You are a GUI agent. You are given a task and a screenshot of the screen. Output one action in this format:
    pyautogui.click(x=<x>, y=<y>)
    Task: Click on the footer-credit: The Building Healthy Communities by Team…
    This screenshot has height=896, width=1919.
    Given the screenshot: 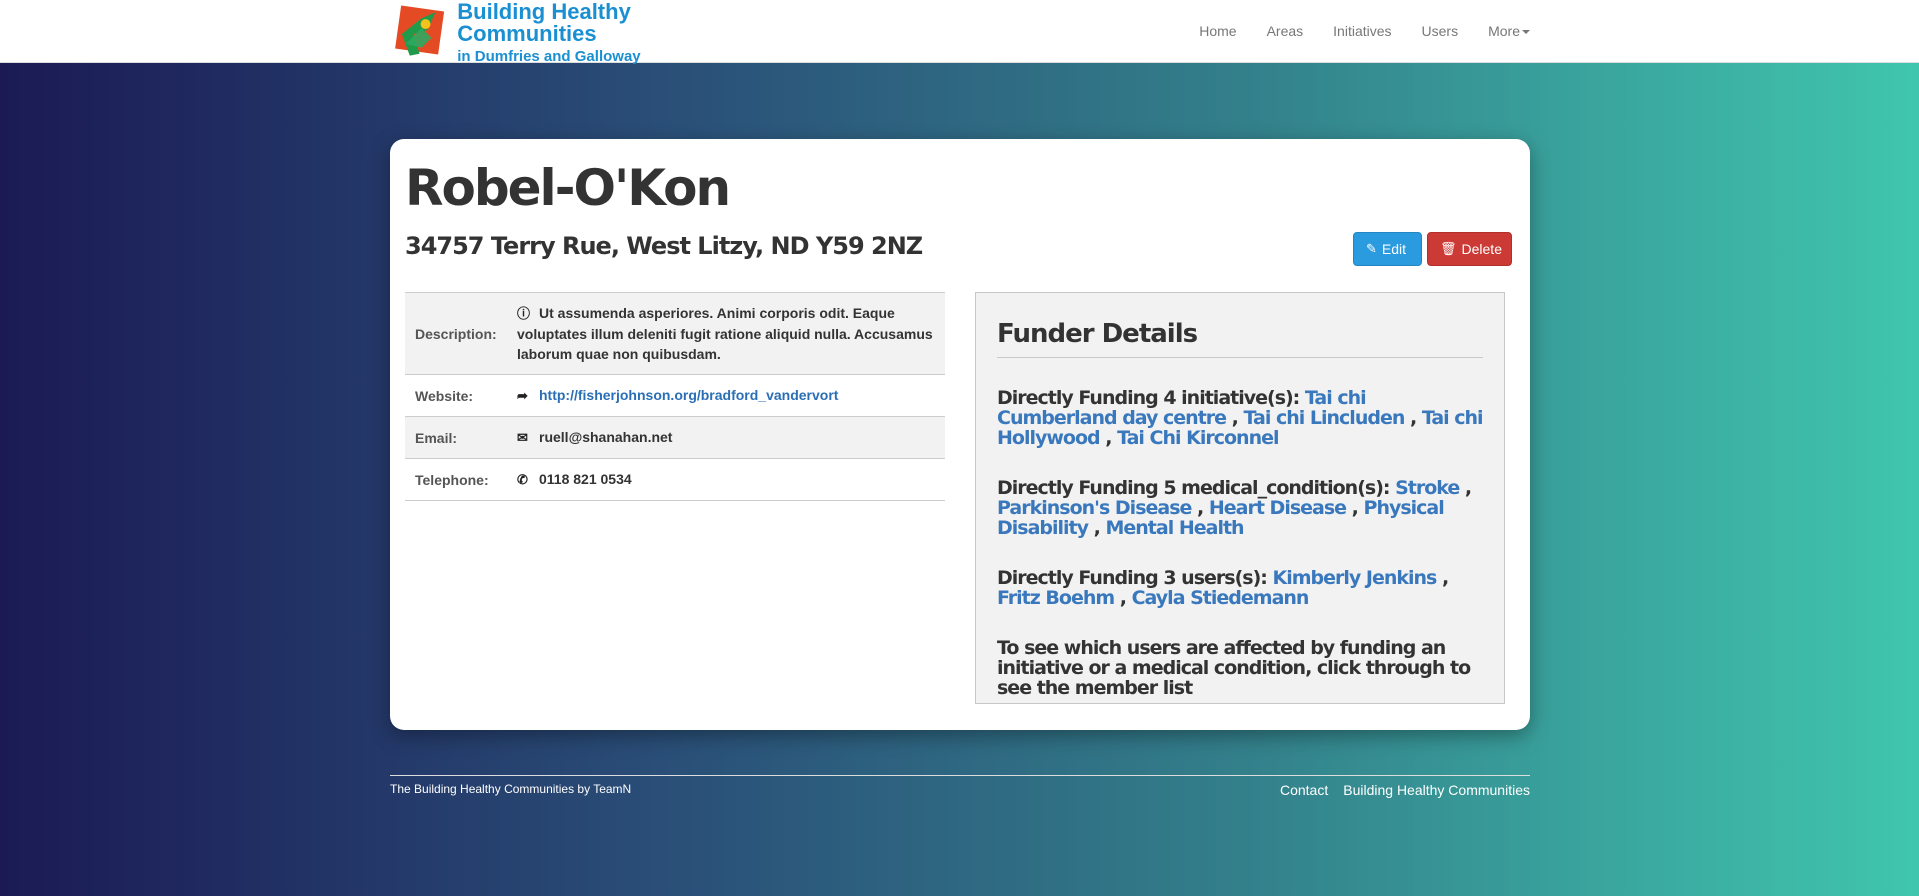 What is the action you would take?
    pyautogui.click(x=511, y=789)
    